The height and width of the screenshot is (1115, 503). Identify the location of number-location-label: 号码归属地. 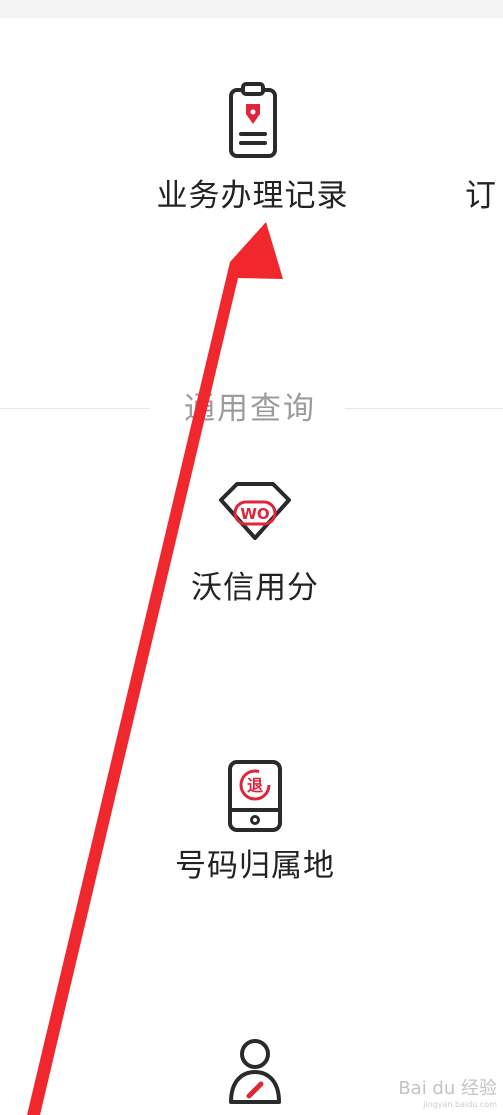
(255, 866).